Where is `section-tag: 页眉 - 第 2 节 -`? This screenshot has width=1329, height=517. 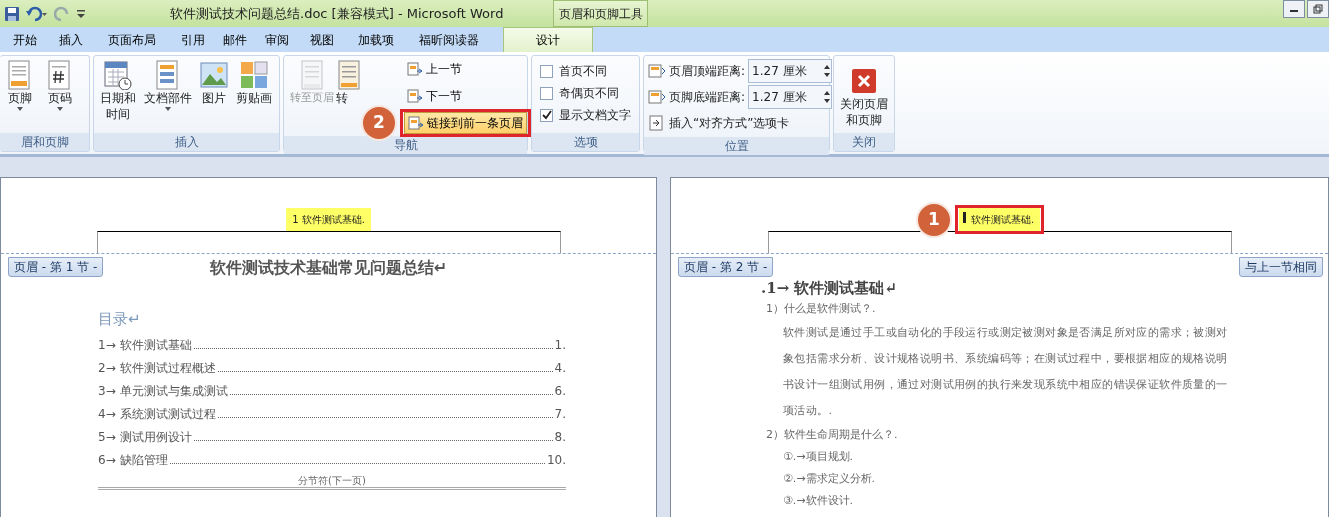 section-tag: 页眉 - 第 2 节 - is located at coordinates (726, 267).